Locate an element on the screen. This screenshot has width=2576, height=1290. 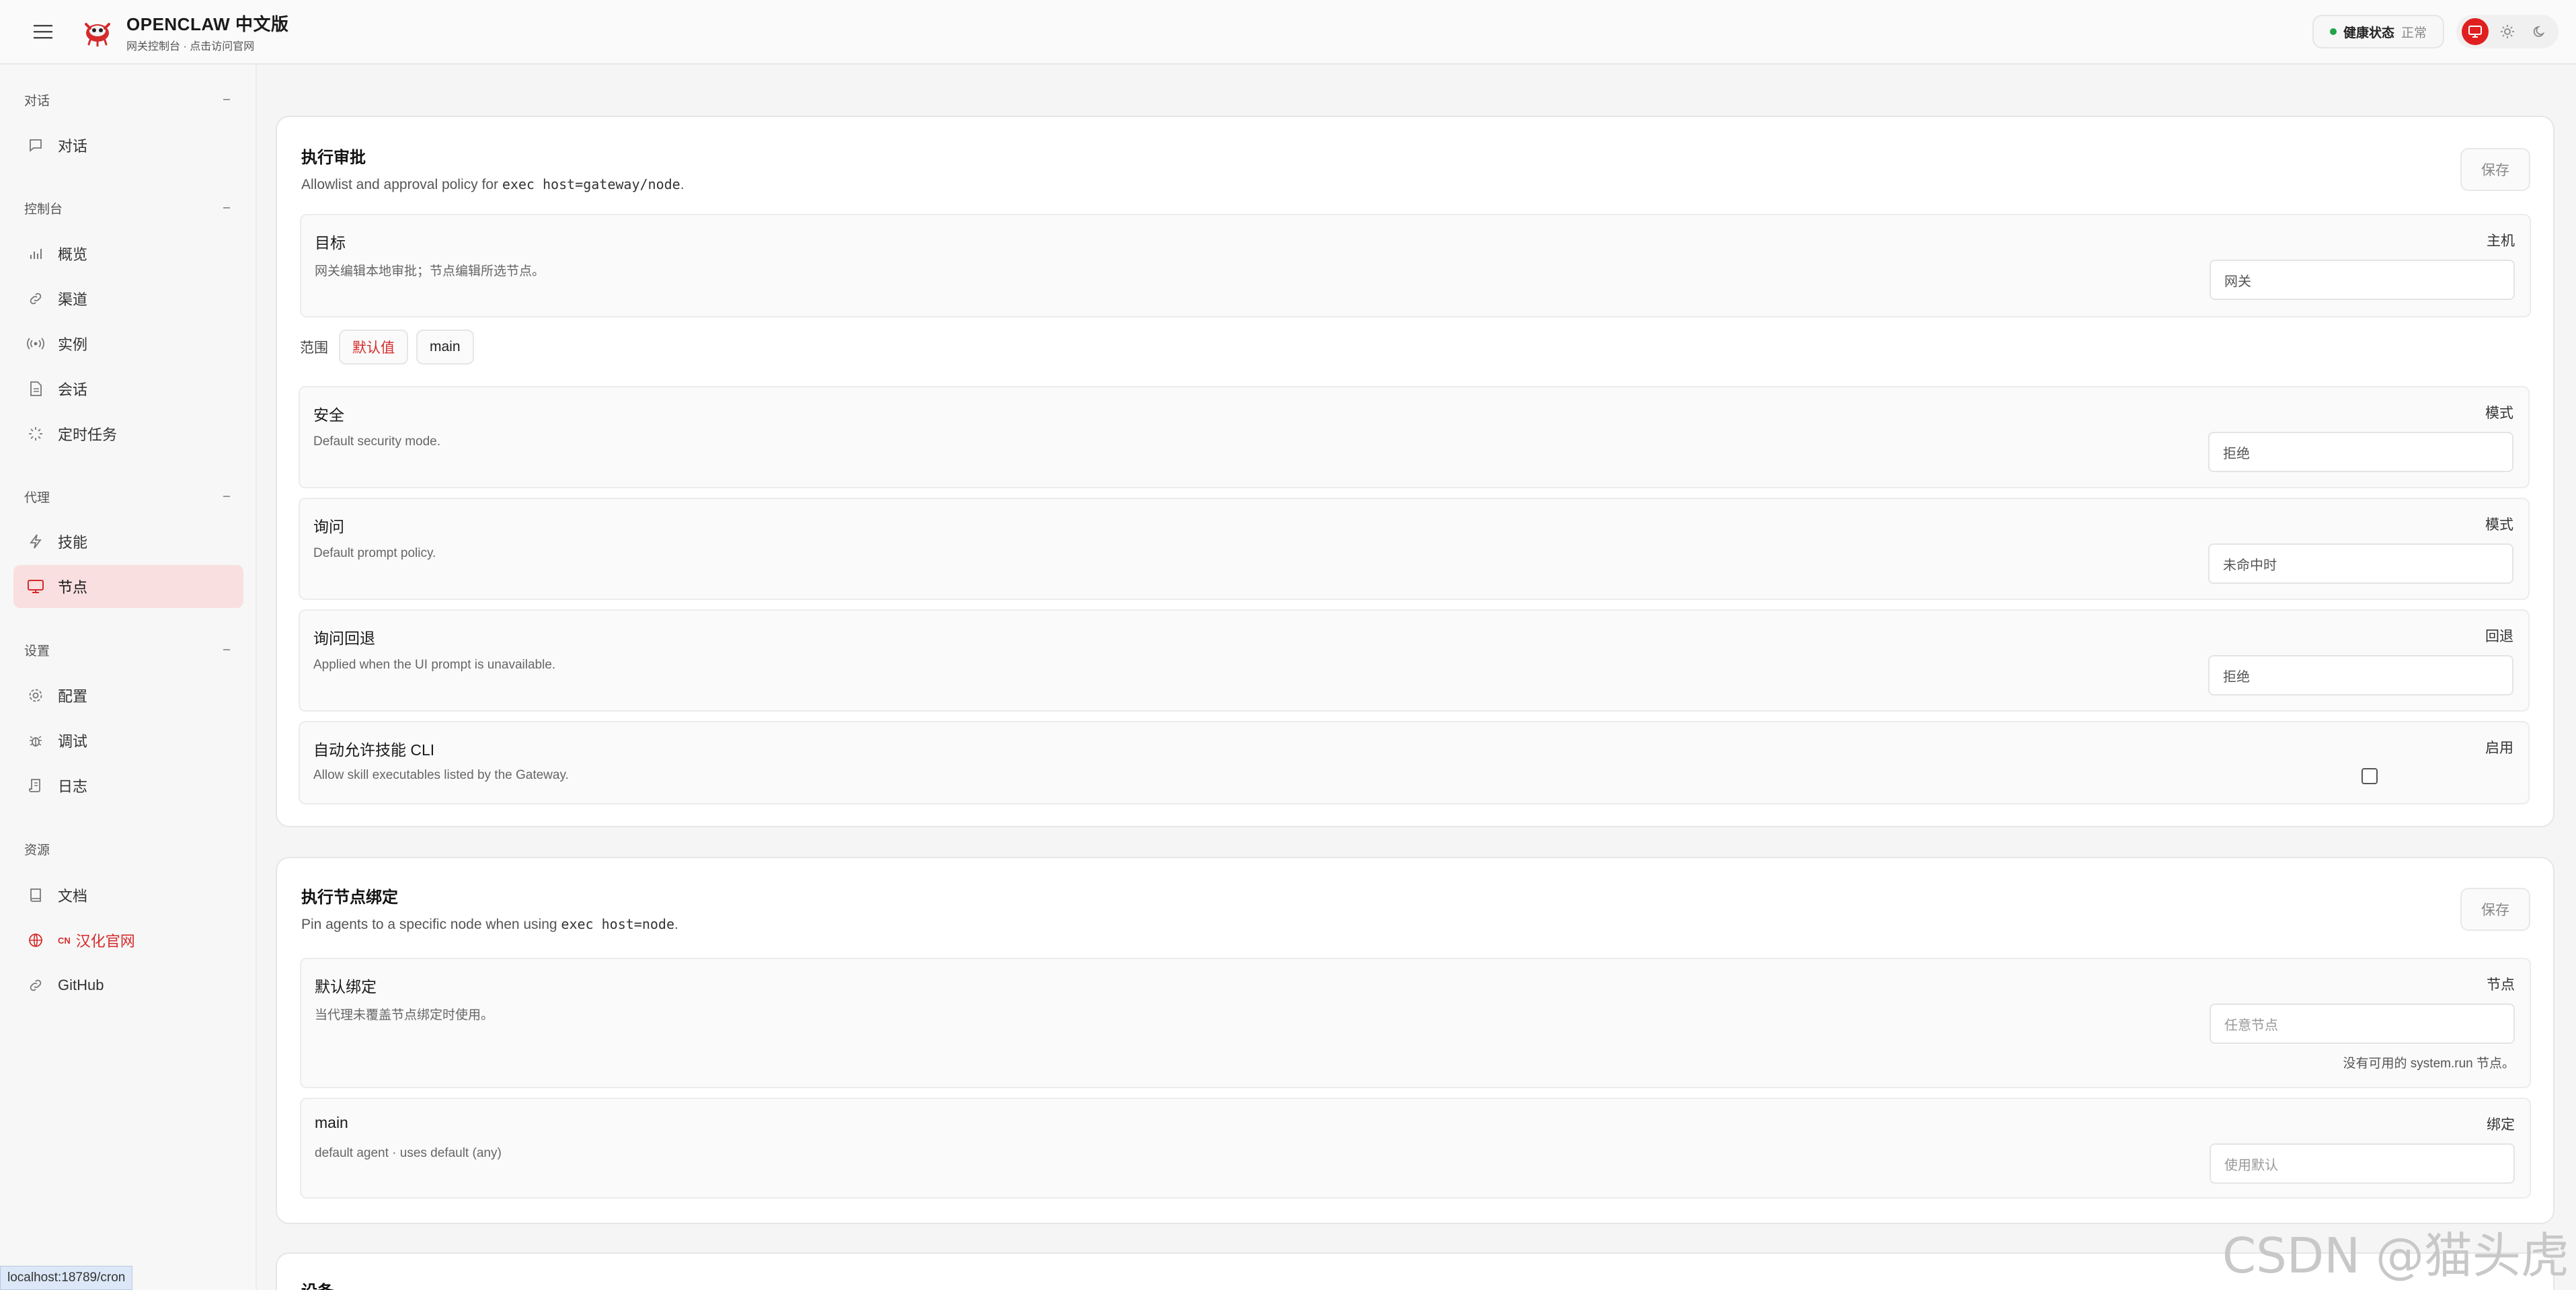
sidebar-item-label: 日志 is located at coordinates (73, 786).